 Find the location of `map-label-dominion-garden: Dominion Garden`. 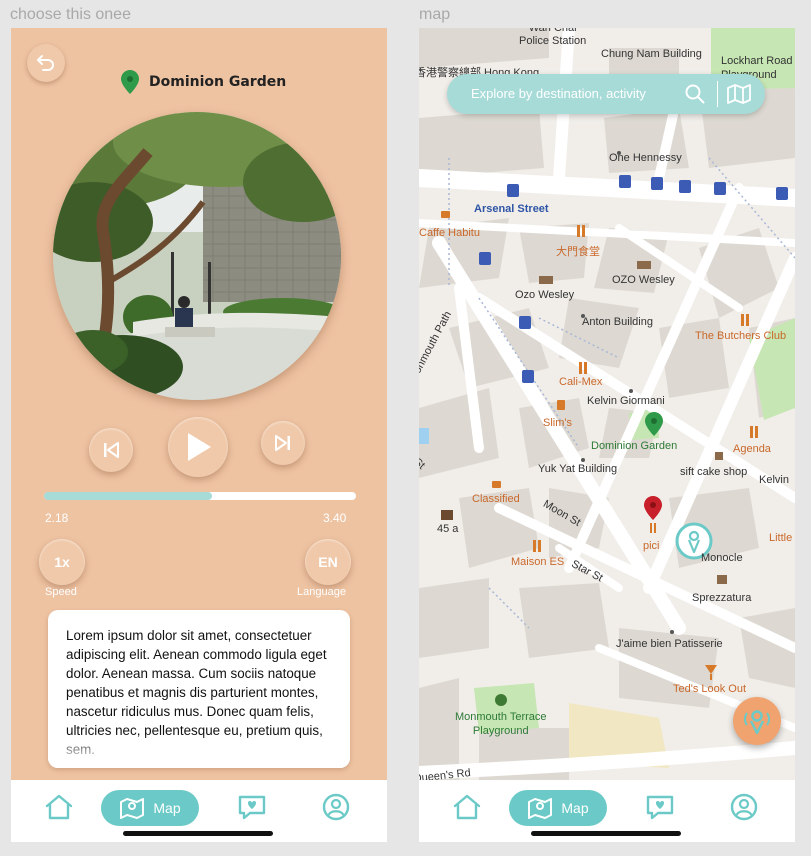

map-label-dominion-garden: Dominion Garden is located at coordinates (634, 446).